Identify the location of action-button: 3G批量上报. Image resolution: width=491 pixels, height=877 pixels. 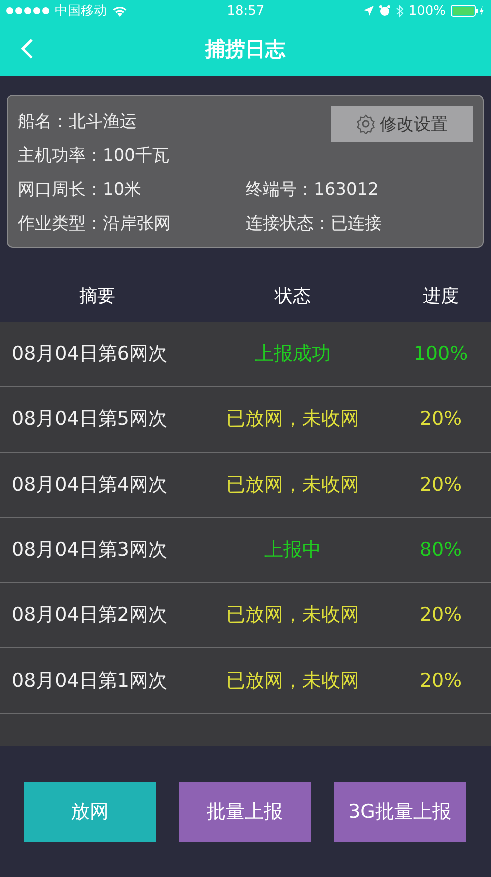
(400, 812).